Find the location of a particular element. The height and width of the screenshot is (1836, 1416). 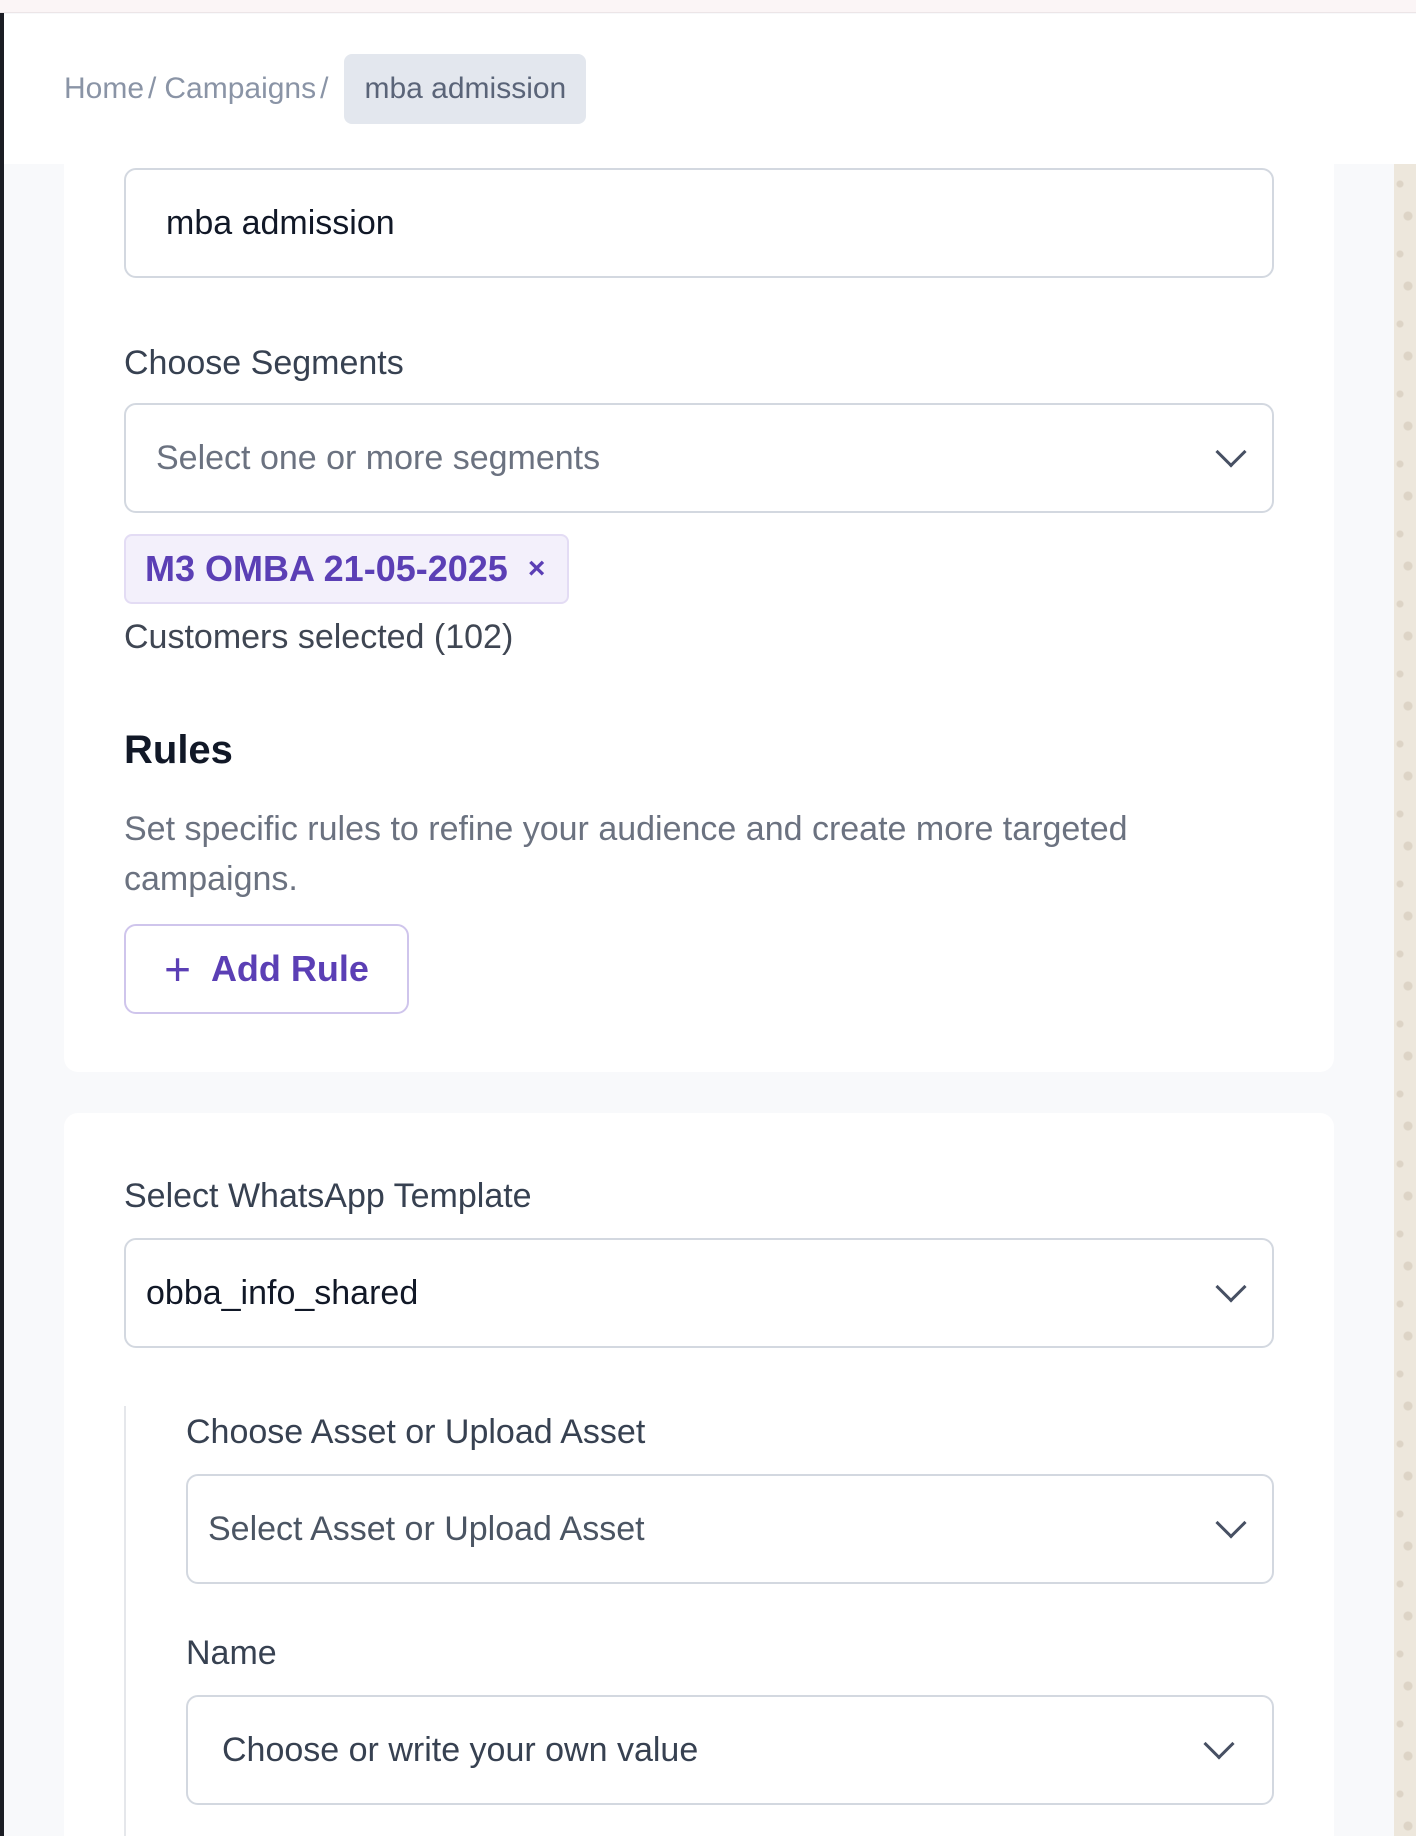

name-label: Name is located at coordinates (231, 1653).